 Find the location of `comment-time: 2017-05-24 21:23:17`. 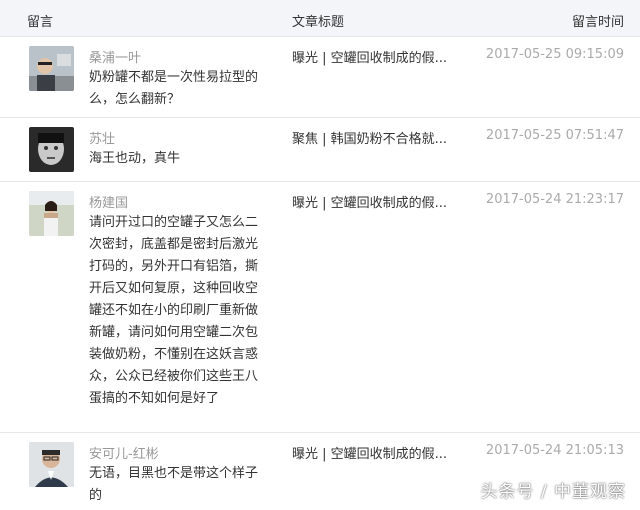

comment-time: 2017-05-24 21:23:17 is located at coordinates (554, 199).